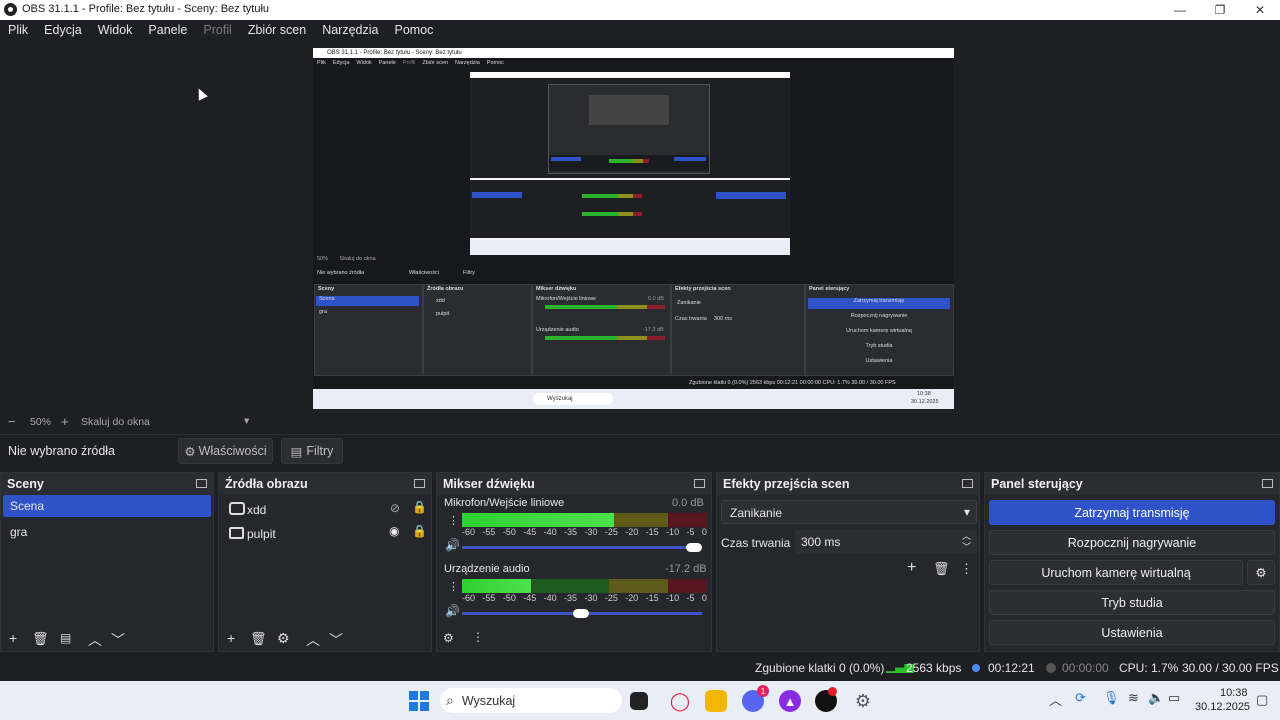 The height and width of the screenshot is (720, 1280). Describe the element at coordinates (694, 547) in the screenshot. I see `mic-volume-thumb` at that location.